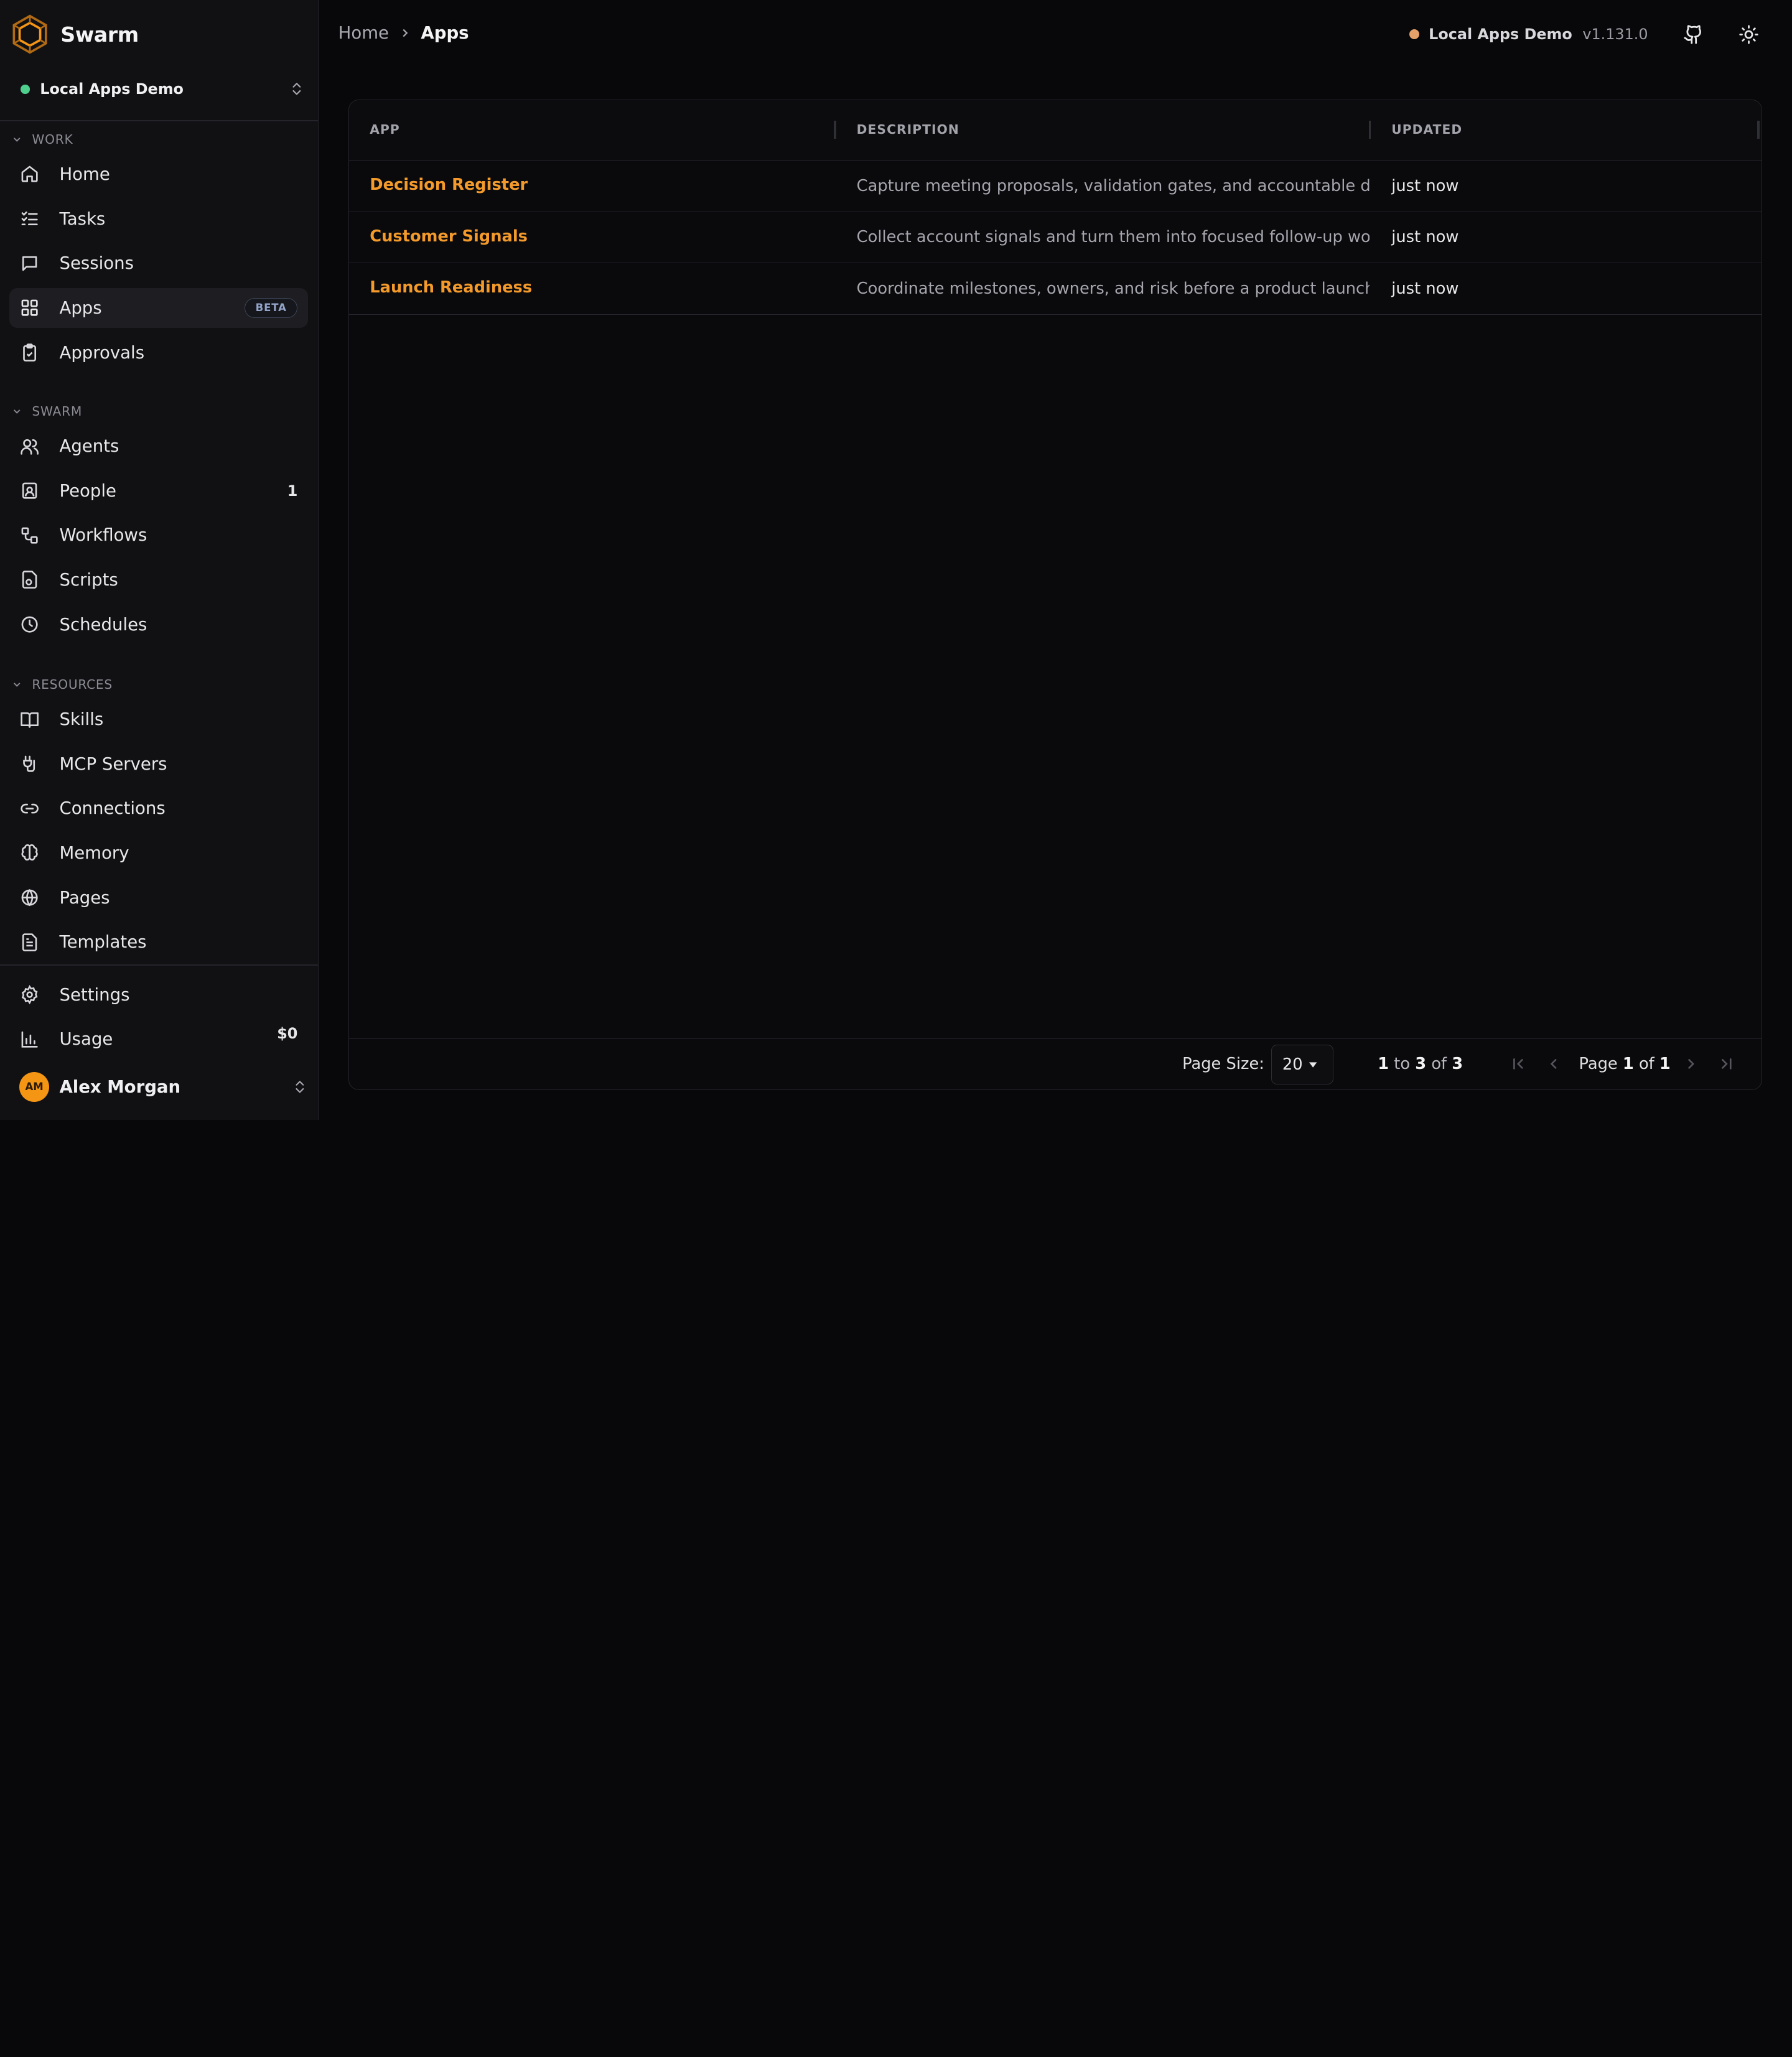 The width and height of the screenshot is (1792, 2057). What do you see at coordinates (158, 308) in the screenshot?
I see `sidebar-item-apps: Apps BETA` at bounding box center [158, 308].